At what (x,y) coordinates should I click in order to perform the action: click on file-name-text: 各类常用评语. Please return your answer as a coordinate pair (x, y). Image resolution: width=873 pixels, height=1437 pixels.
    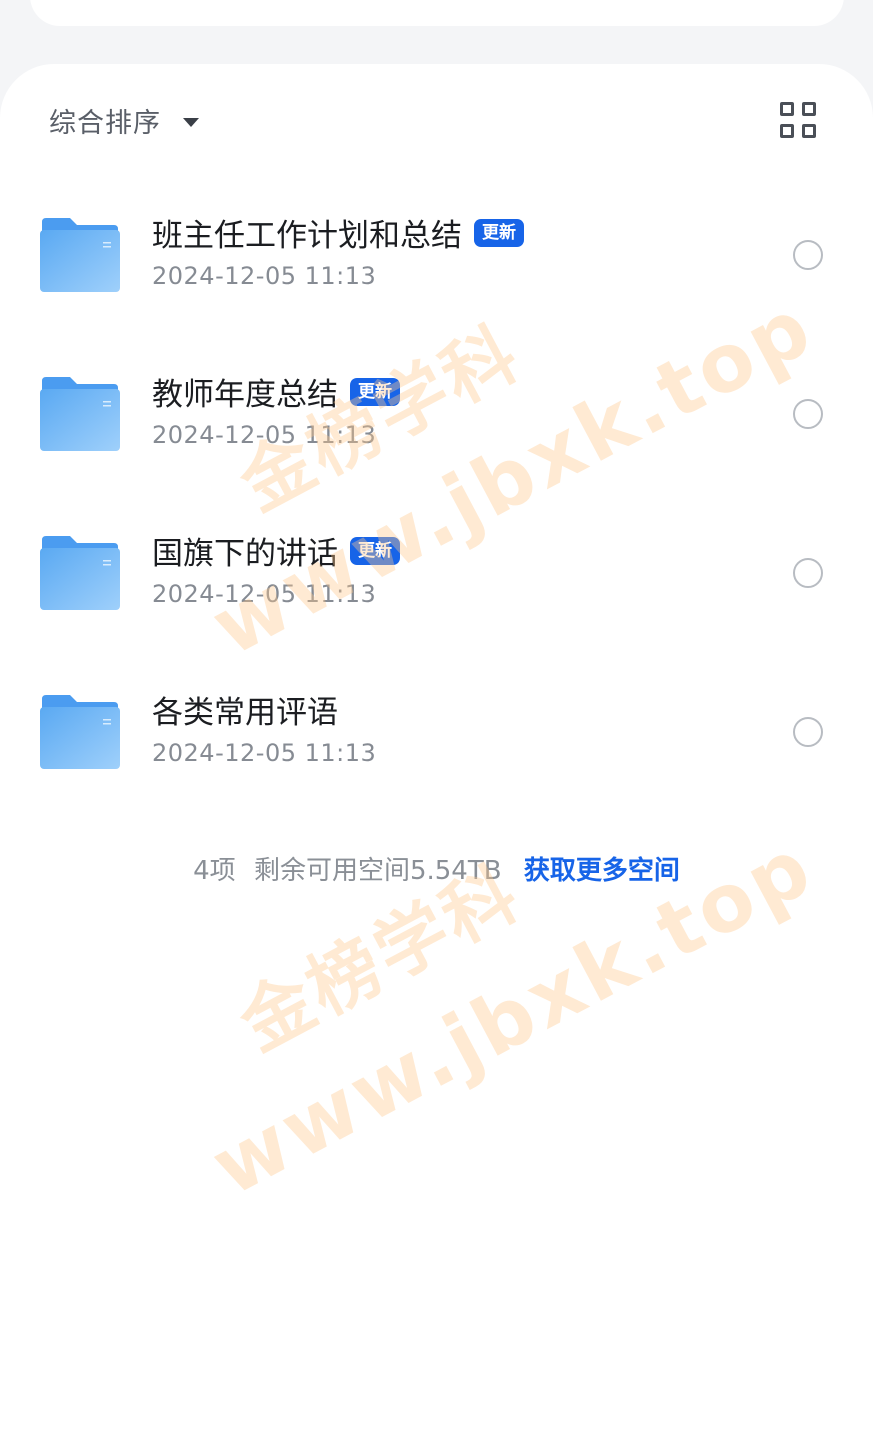
    Looking at the image, I should click on (245, 713).